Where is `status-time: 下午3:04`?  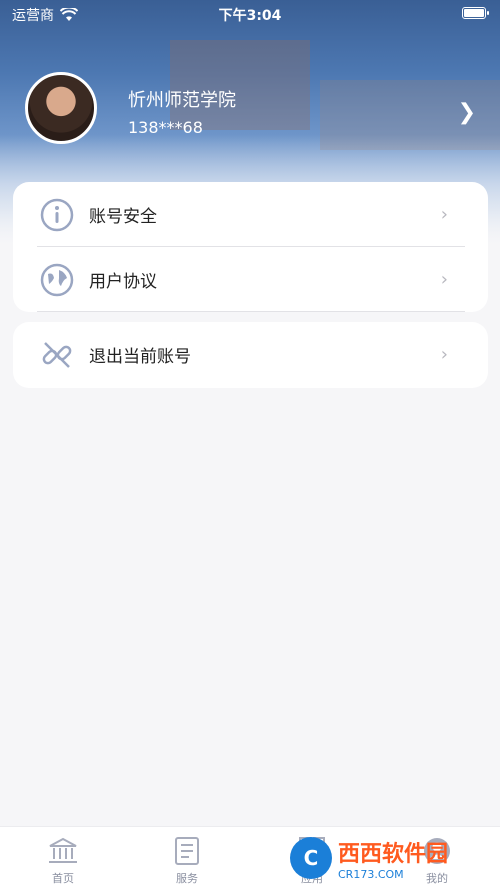 status-time: 下午3:04 is located at coordinates (250, 16).